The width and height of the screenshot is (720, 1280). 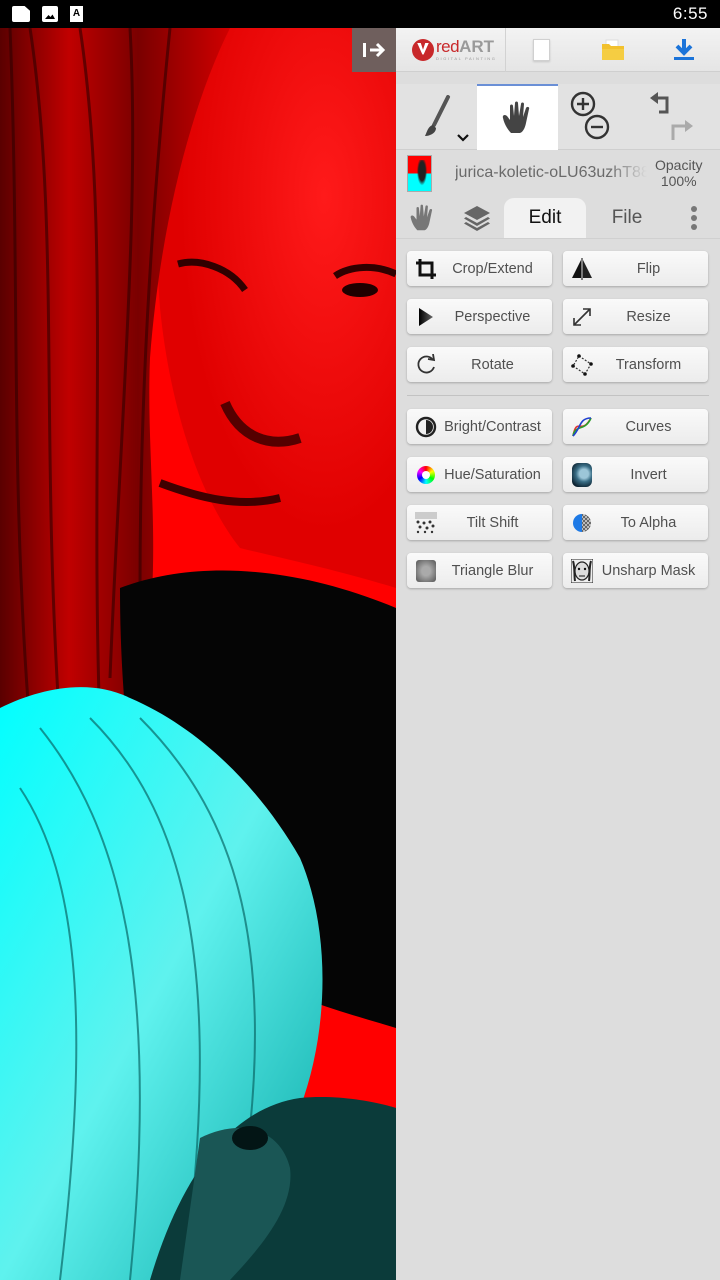 What do you see at coordinates (492, 474) in the screenshot?
I see `button-label: Hue/Saturation` at bounding box center [492, 474].